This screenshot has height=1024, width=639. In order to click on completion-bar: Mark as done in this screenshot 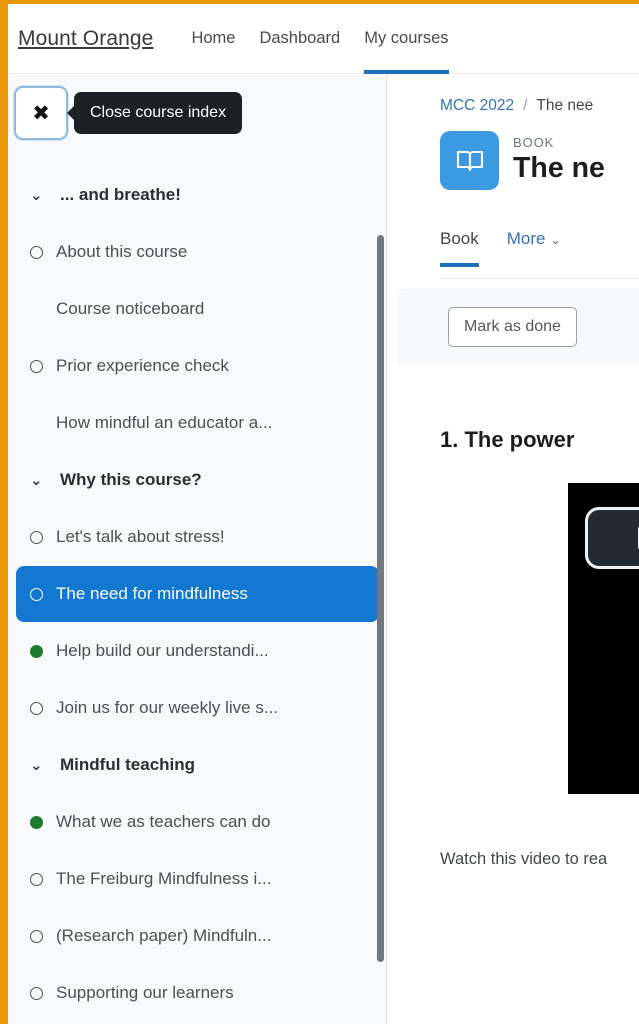, I will do `click(518, 327)`.